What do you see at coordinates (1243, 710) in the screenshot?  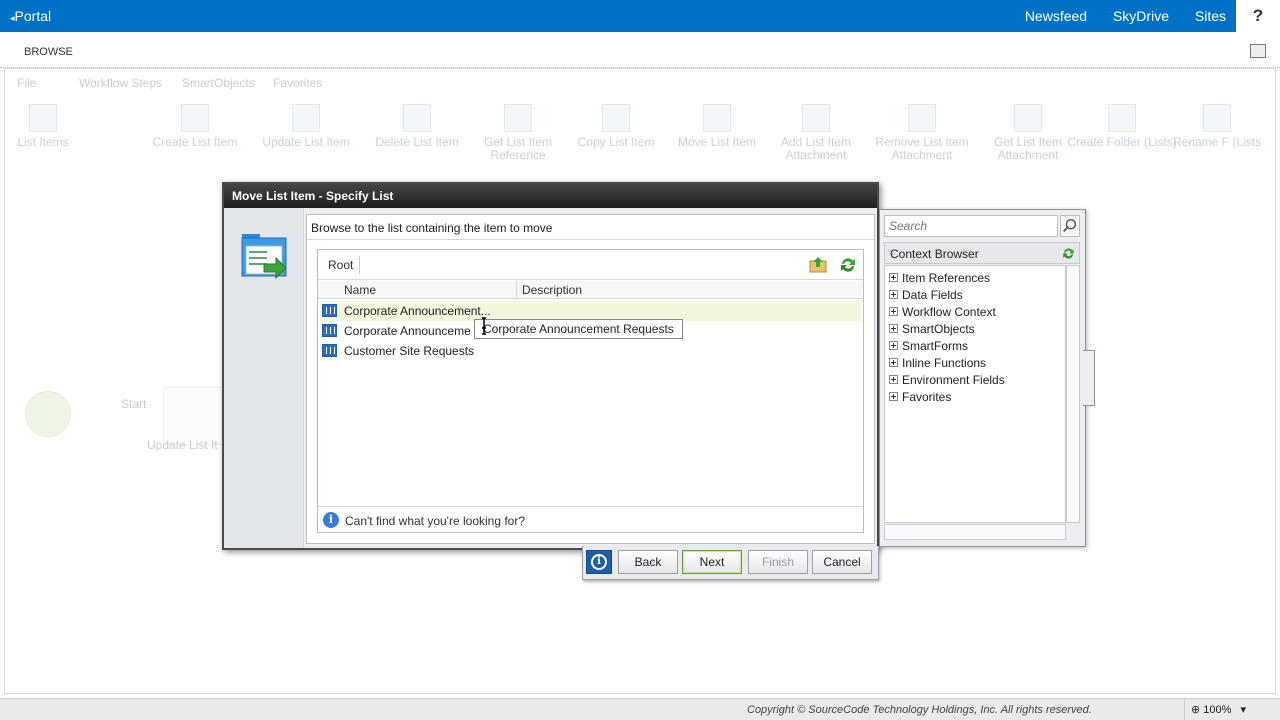 I see `chevron-down-icon: ▾` at bounding box center [1243, 710].